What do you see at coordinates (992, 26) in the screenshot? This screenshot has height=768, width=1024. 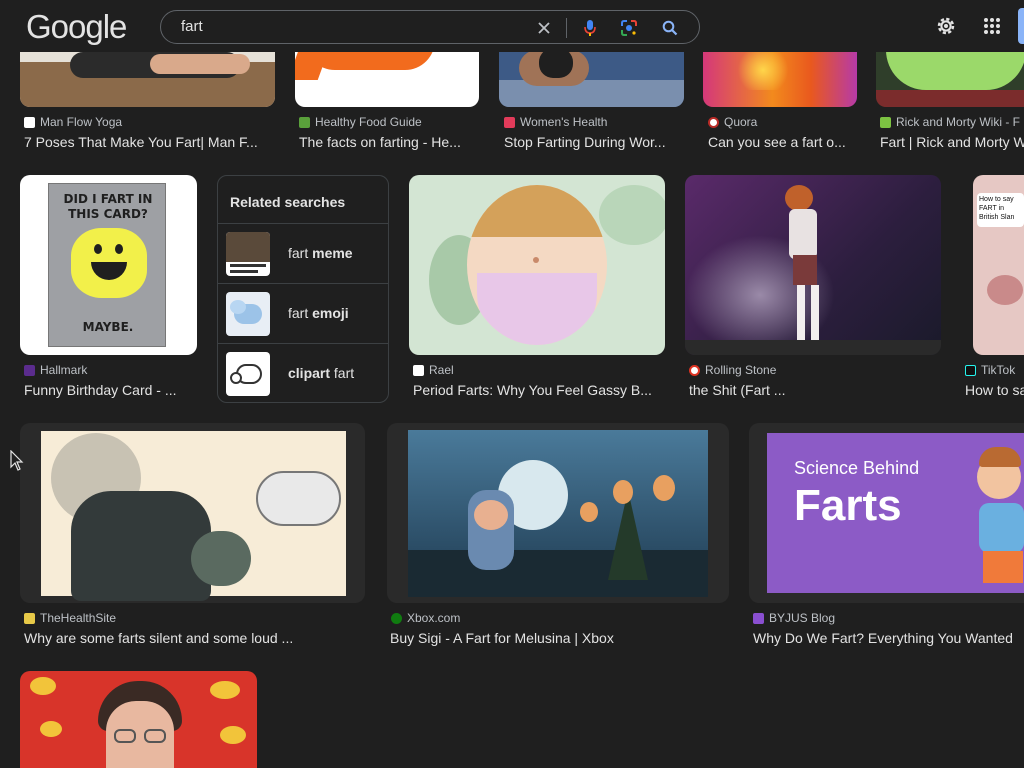 I see `apps-icon` at bounding box center [992, 26].